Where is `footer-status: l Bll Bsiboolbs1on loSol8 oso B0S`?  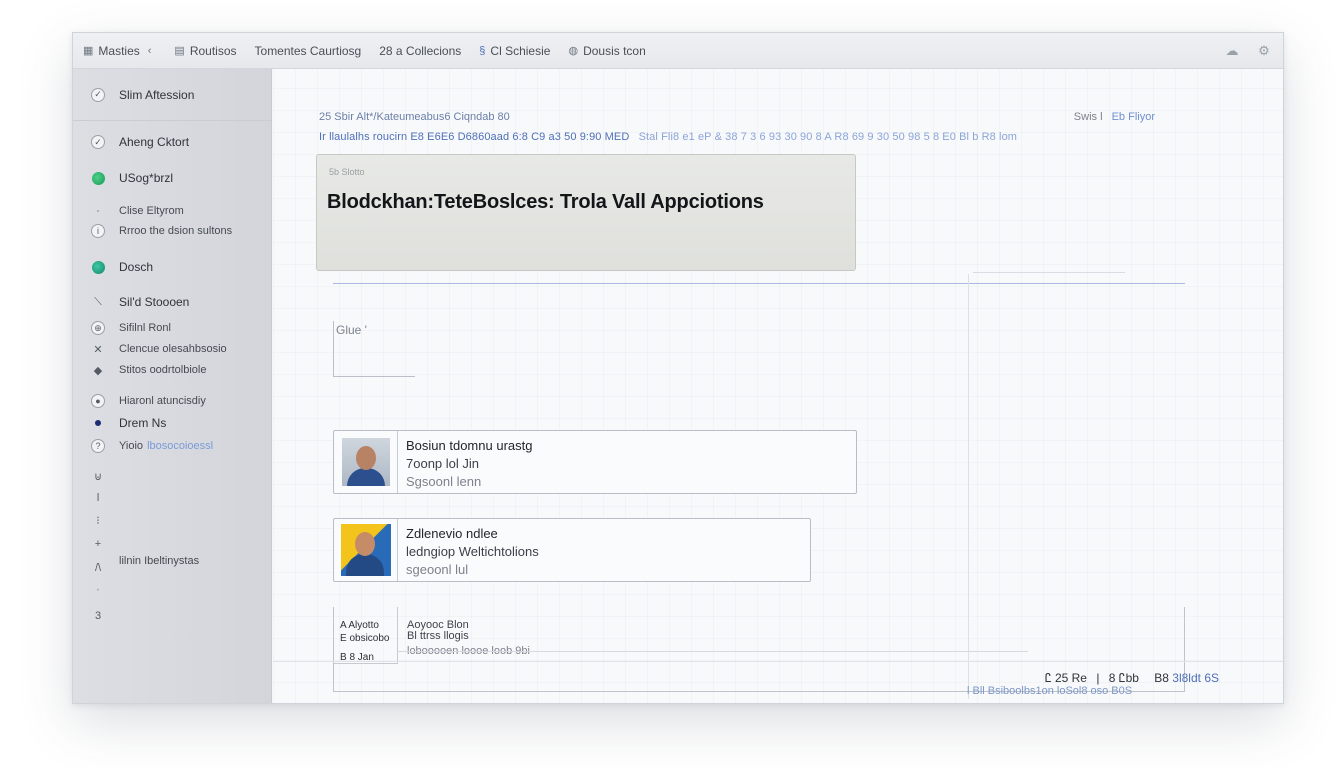
footer-status: l Bll Bsiboolbs1on loSol8 oso B0S is located at coordinates (1050, 691).